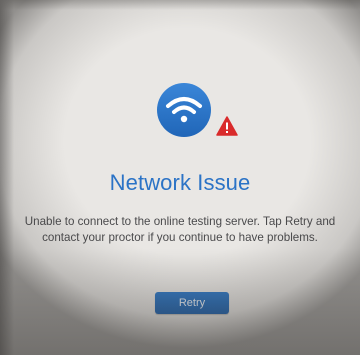 Image resolution: width=360 pixels, height=355 pixels. Describe the element at coordinates (180, 5) in the screenshot. I see `screen-edge-top` at that location.